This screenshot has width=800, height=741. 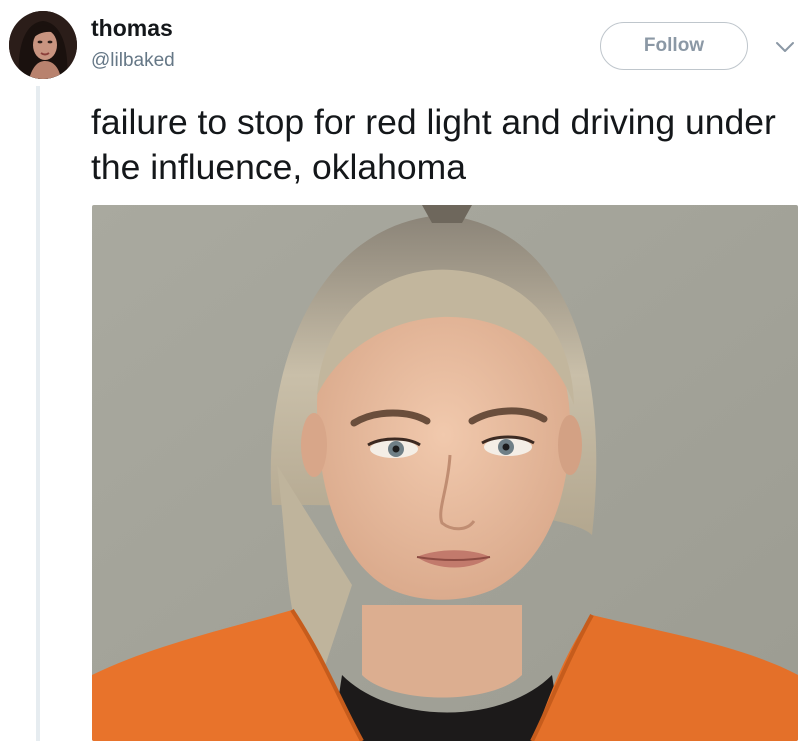 What do you see at coordinates (674, 46) in the screenshot?
I see `follow-button: Follow` at bounding box center [674, 46].